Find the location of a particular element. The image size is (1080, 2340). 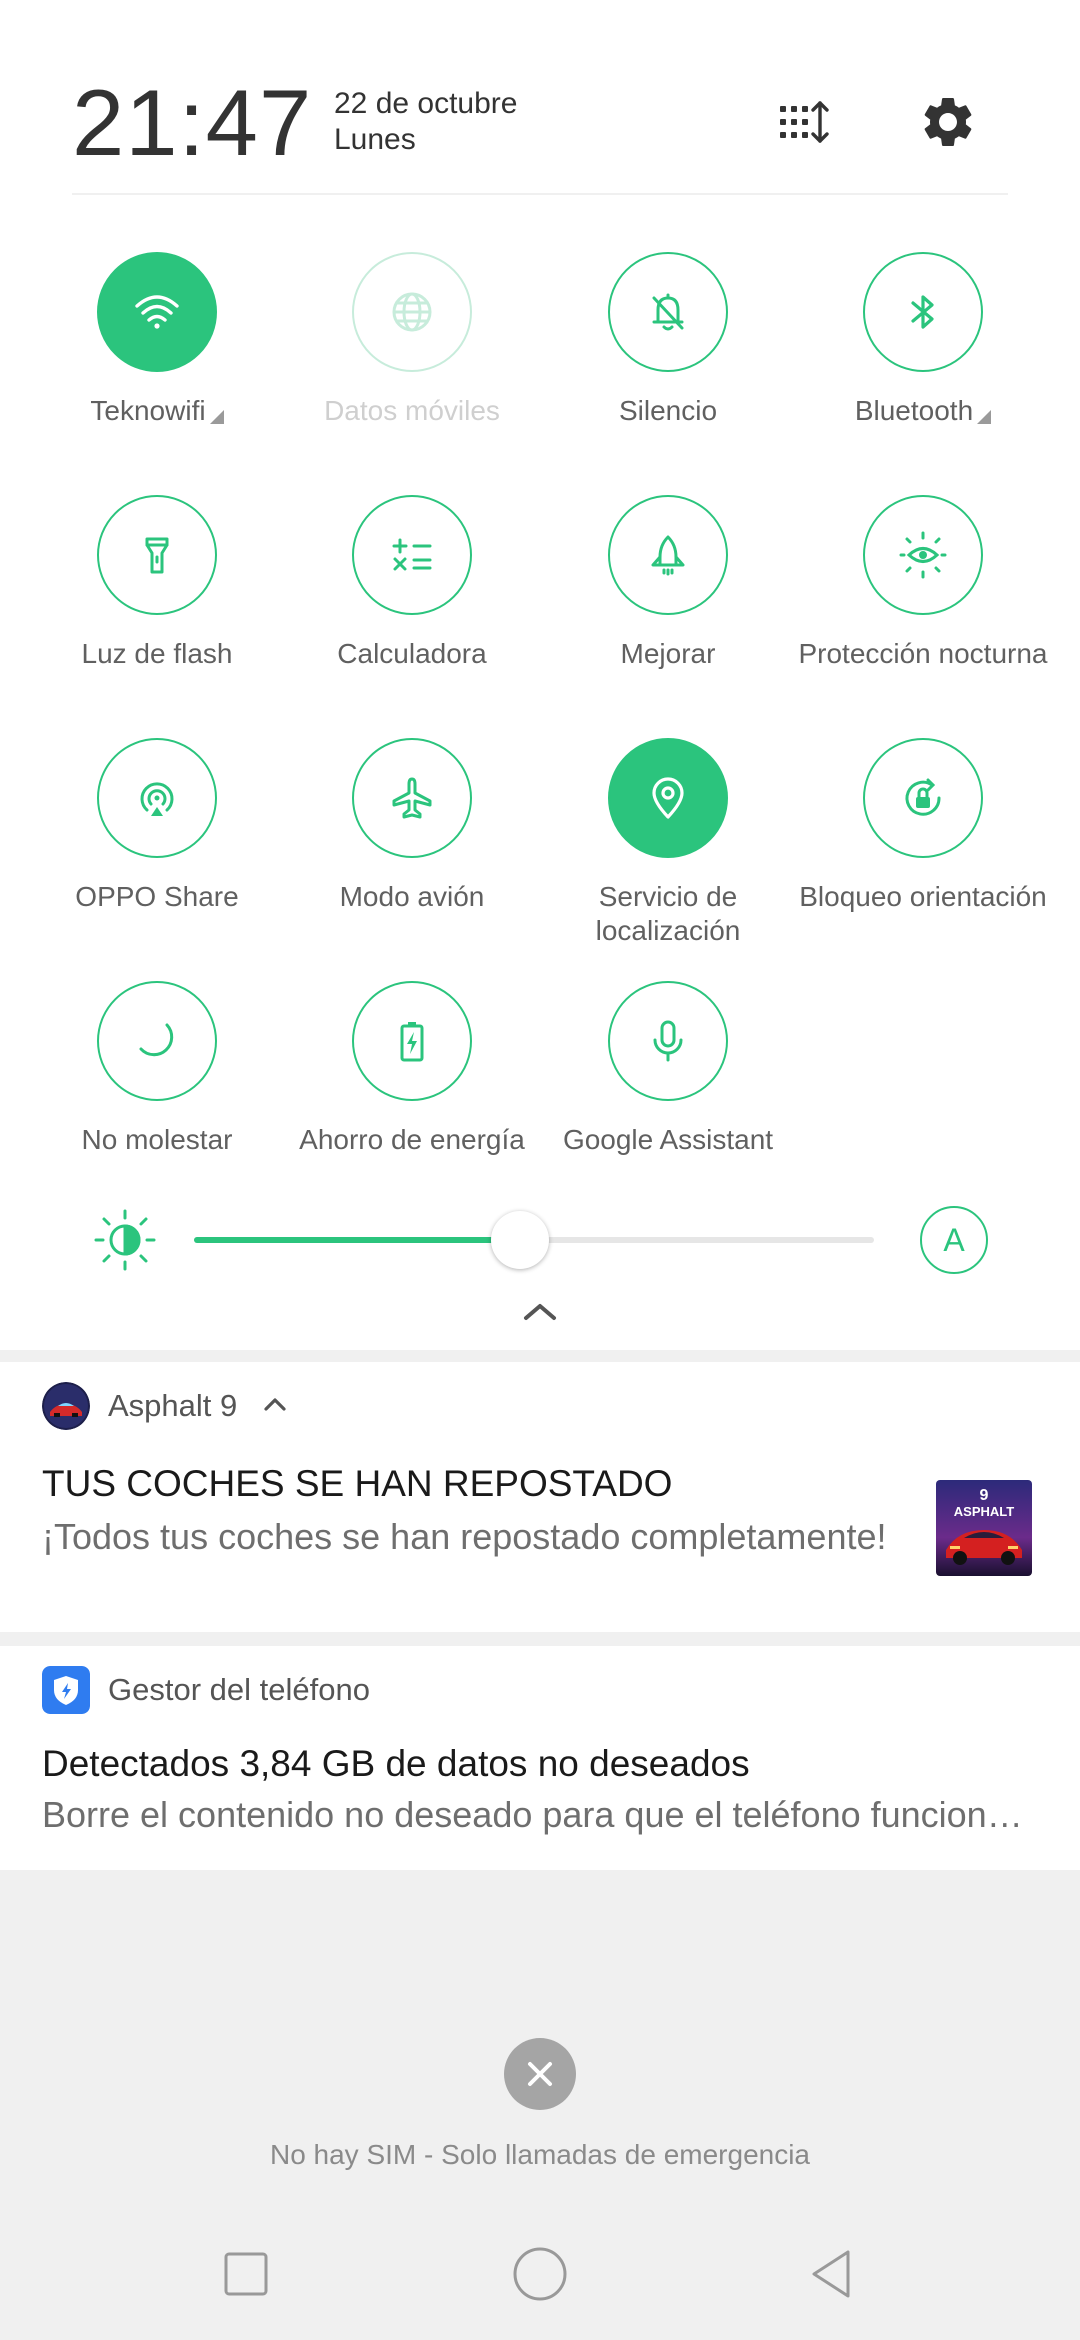

tile-rotation-lock: Bloqueo orientación is located at coordinates (923, 838).